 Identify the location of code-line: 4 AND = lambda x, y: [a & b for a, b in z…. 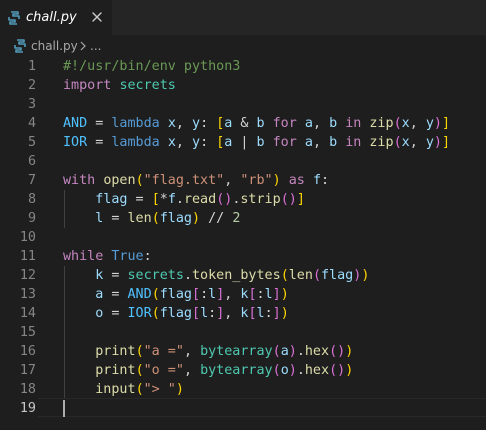
(243, 123).